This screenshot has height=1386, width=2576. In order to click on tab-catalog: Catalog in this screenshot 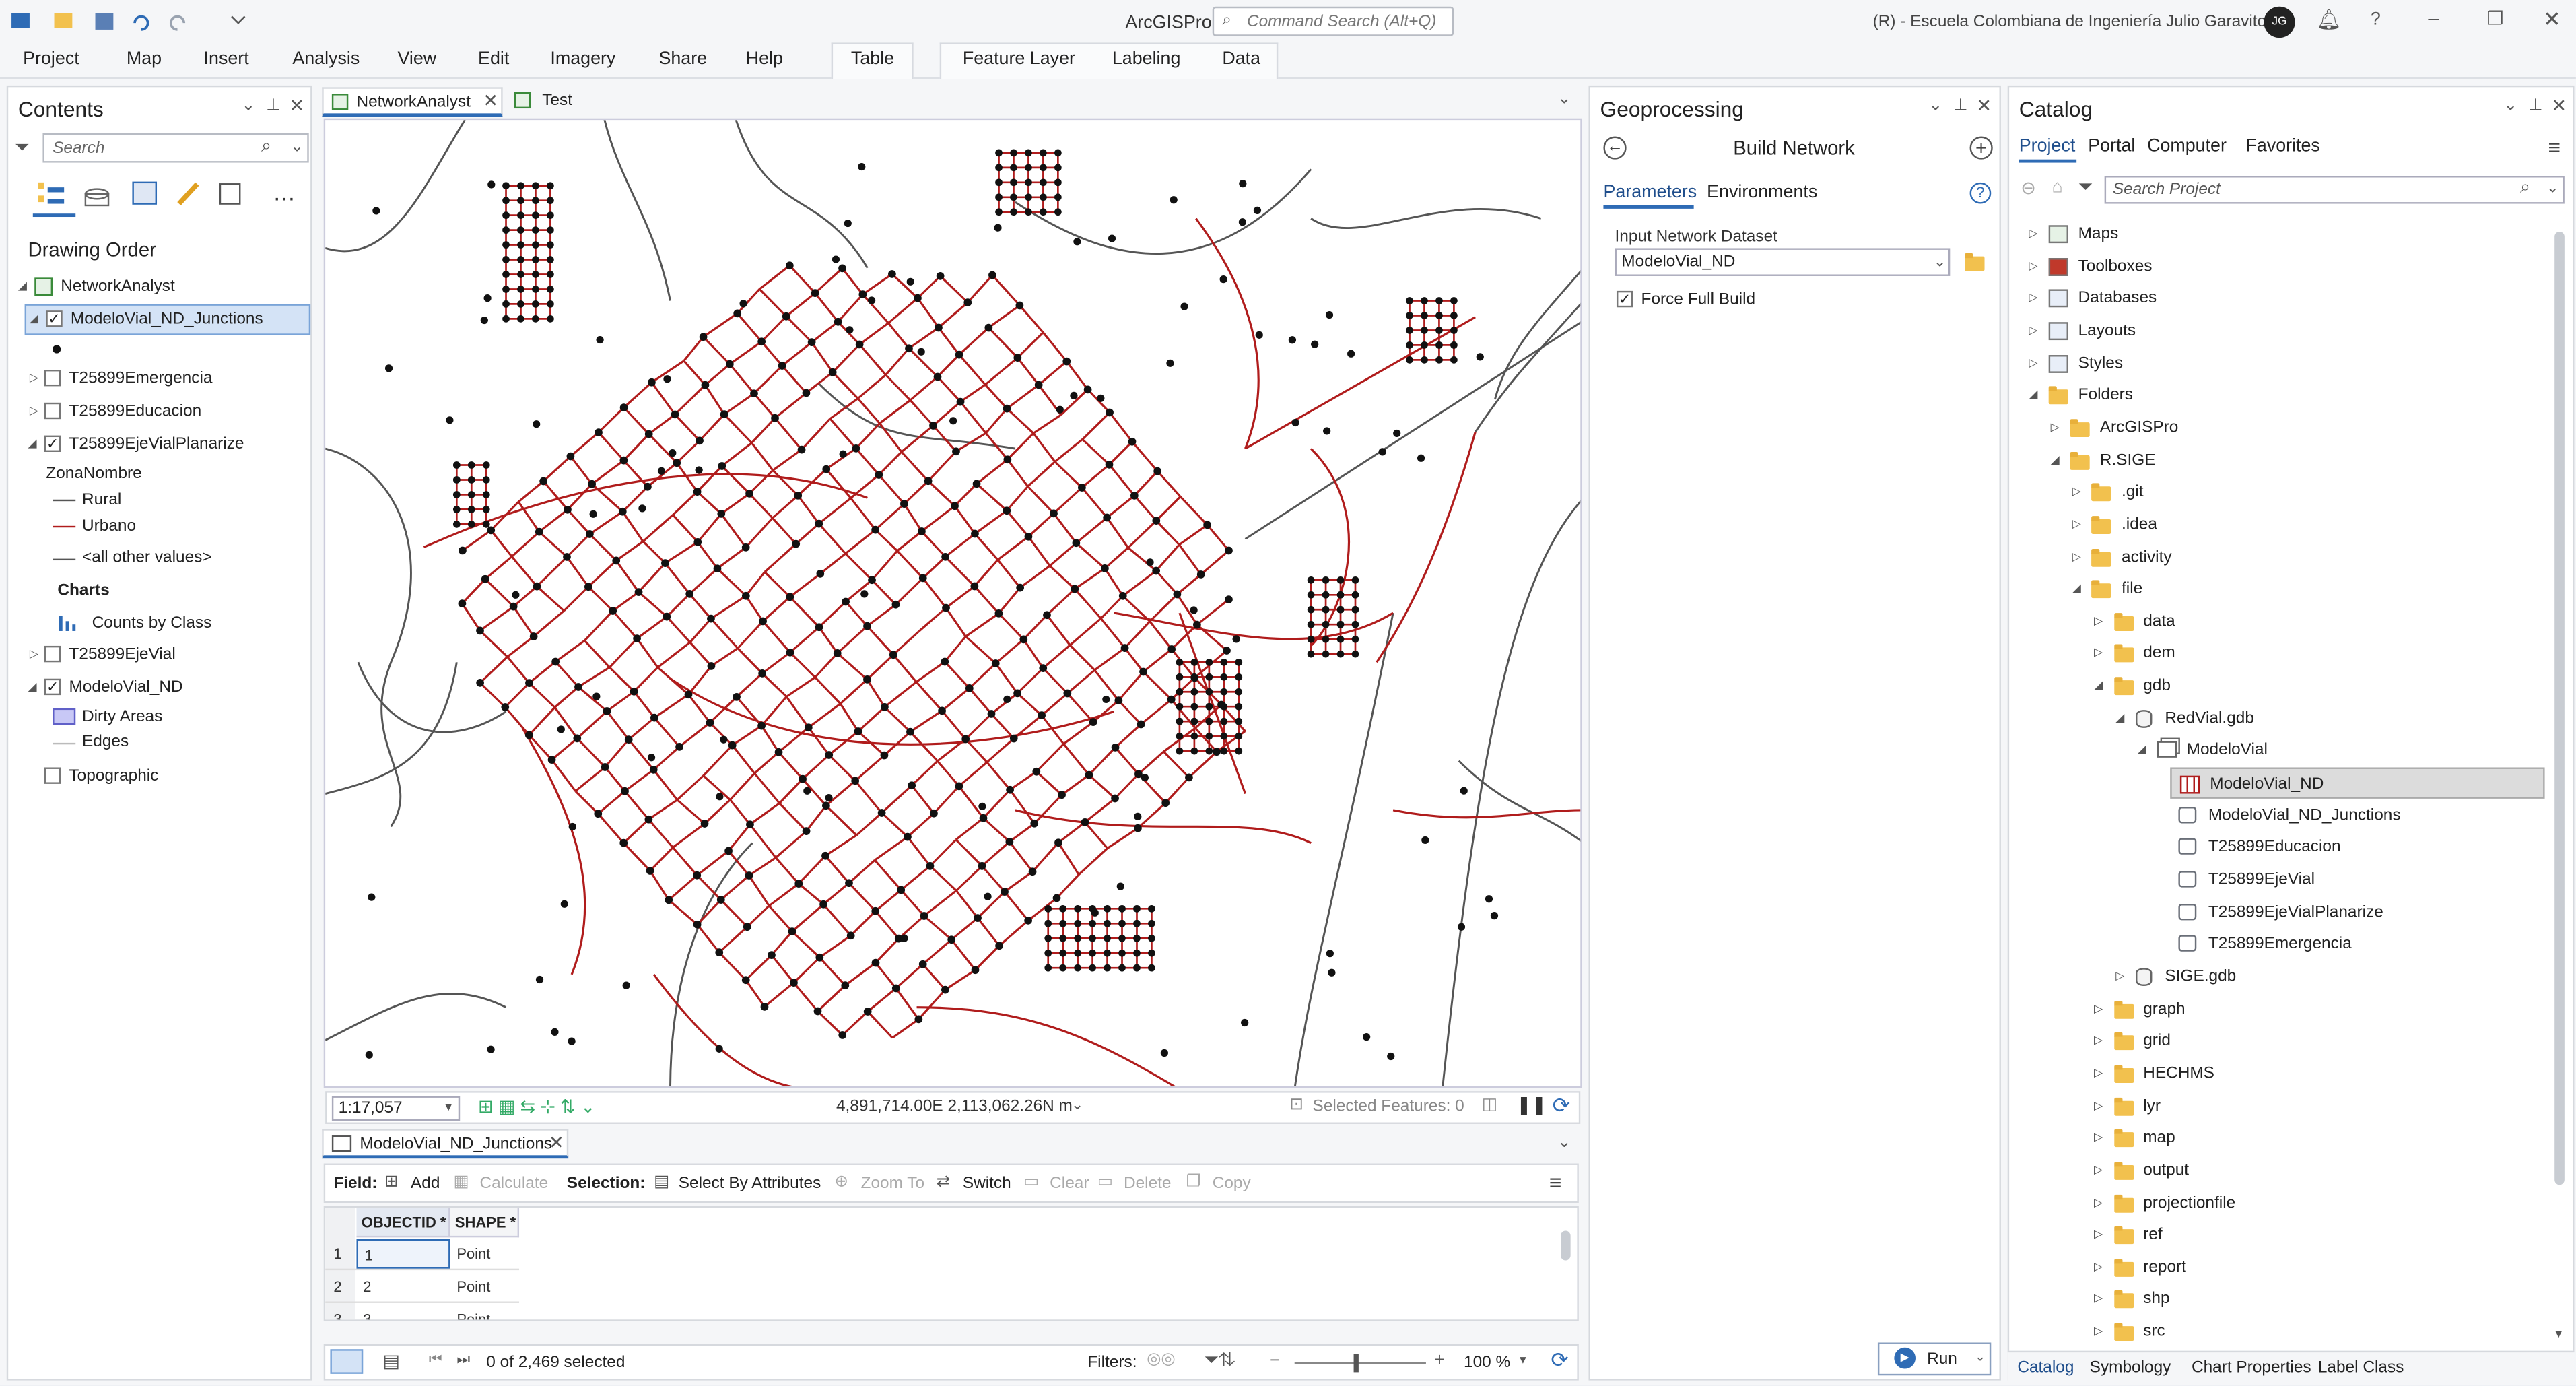, I will do `click(2045, 1368)`.